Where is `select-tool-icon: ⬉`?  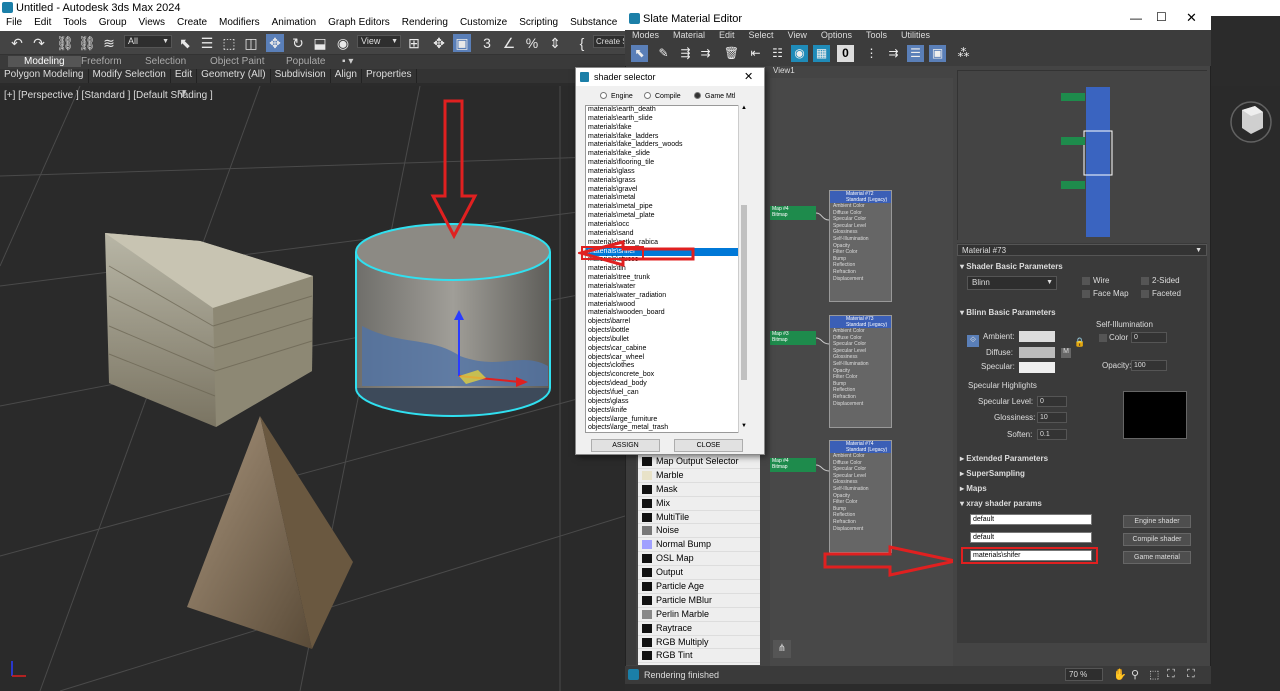
select-tool-icon: ⬉ is located at coordinates (639, 53).